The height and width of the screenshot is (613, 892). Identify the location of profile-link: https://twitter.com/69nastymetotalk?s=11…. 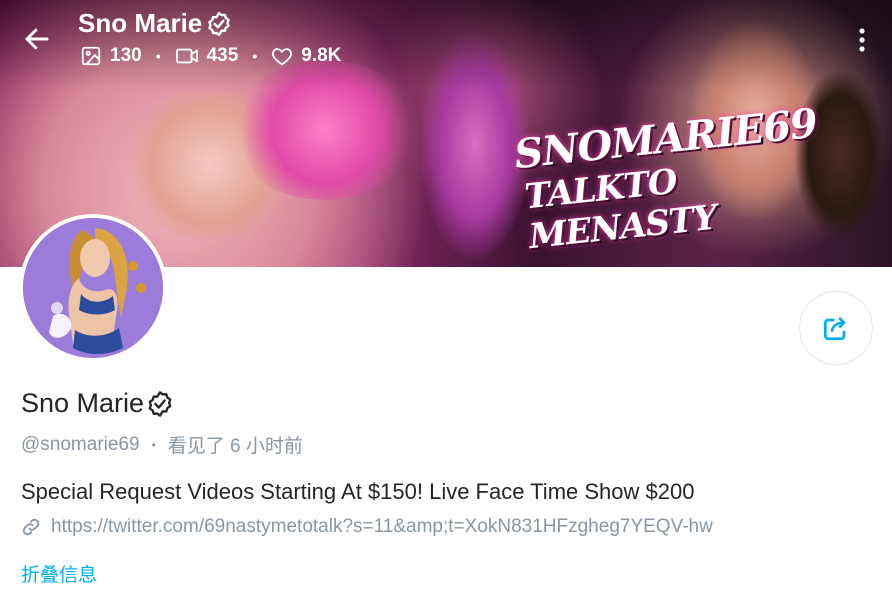
(367, 527).